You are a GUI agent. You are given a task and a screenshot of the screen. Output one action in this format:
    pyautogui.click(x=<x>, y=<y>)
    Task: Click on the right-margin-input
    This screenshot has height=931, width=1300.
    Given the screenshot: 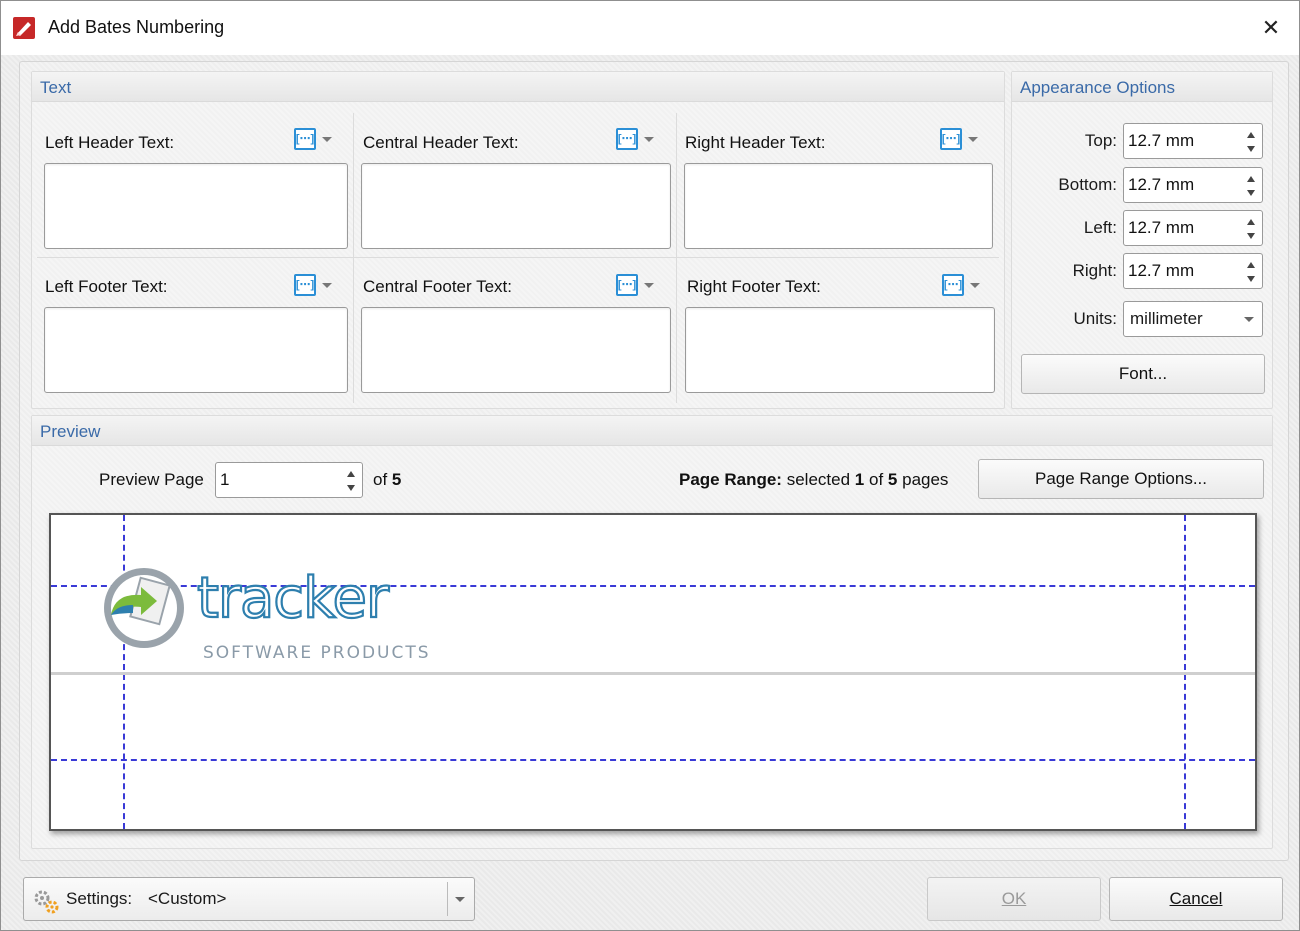 What is the action you would take?
    pyautogui.click(x=1183, y=271)
    